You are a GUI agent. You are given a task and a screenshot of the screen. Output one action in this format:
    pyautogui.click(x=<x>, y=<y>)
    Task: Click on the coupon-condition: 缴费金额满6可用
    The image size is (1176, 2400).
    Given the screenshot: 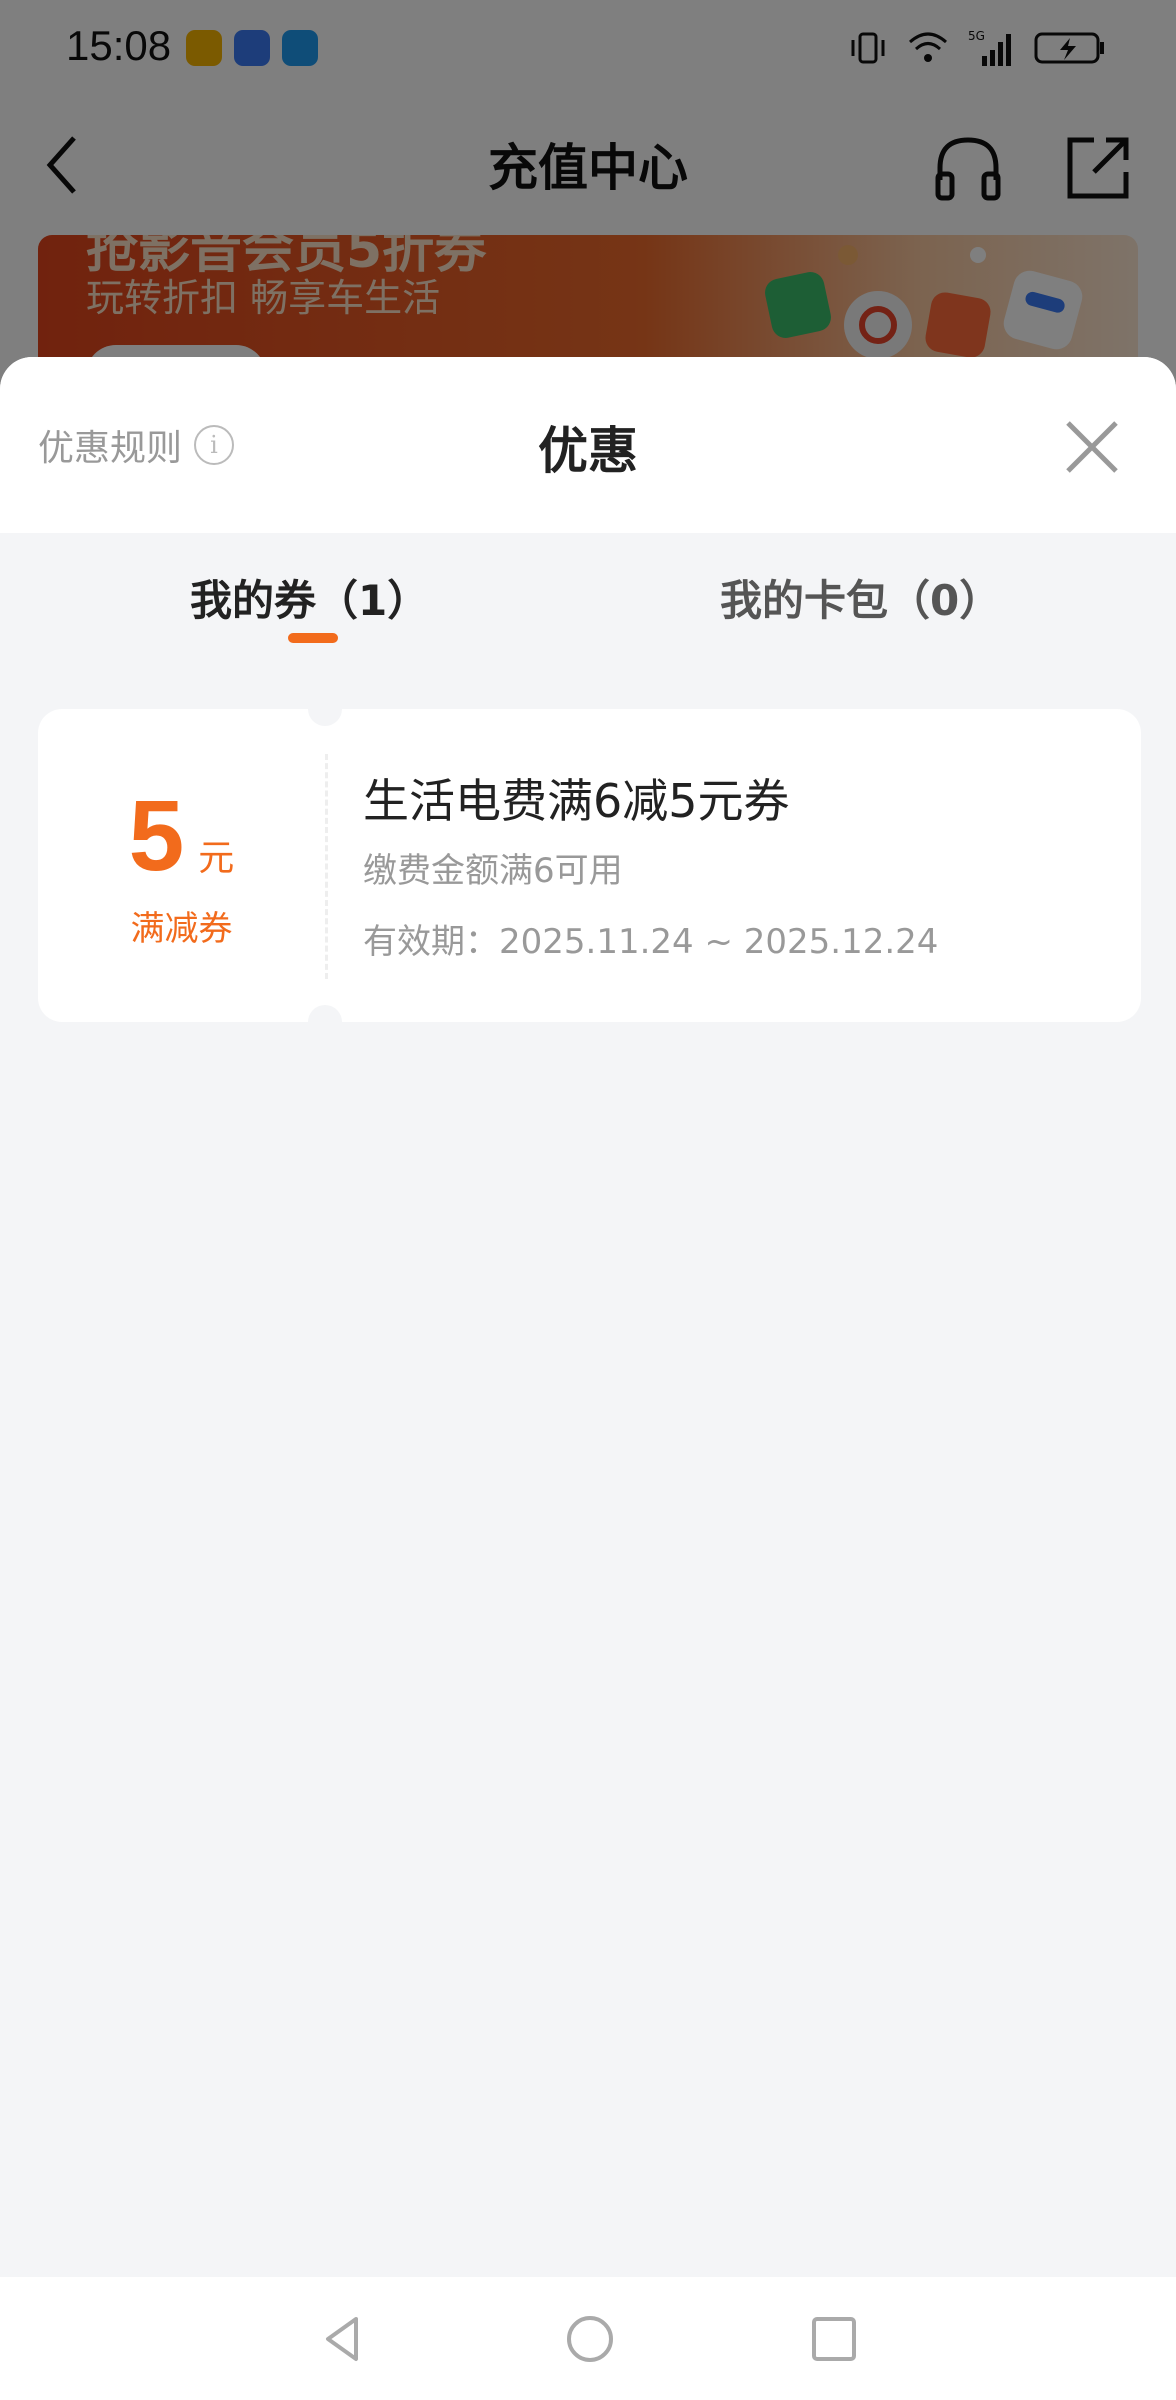 What is the action you would take?
    pyautogui.click(x=493, y=871)
    